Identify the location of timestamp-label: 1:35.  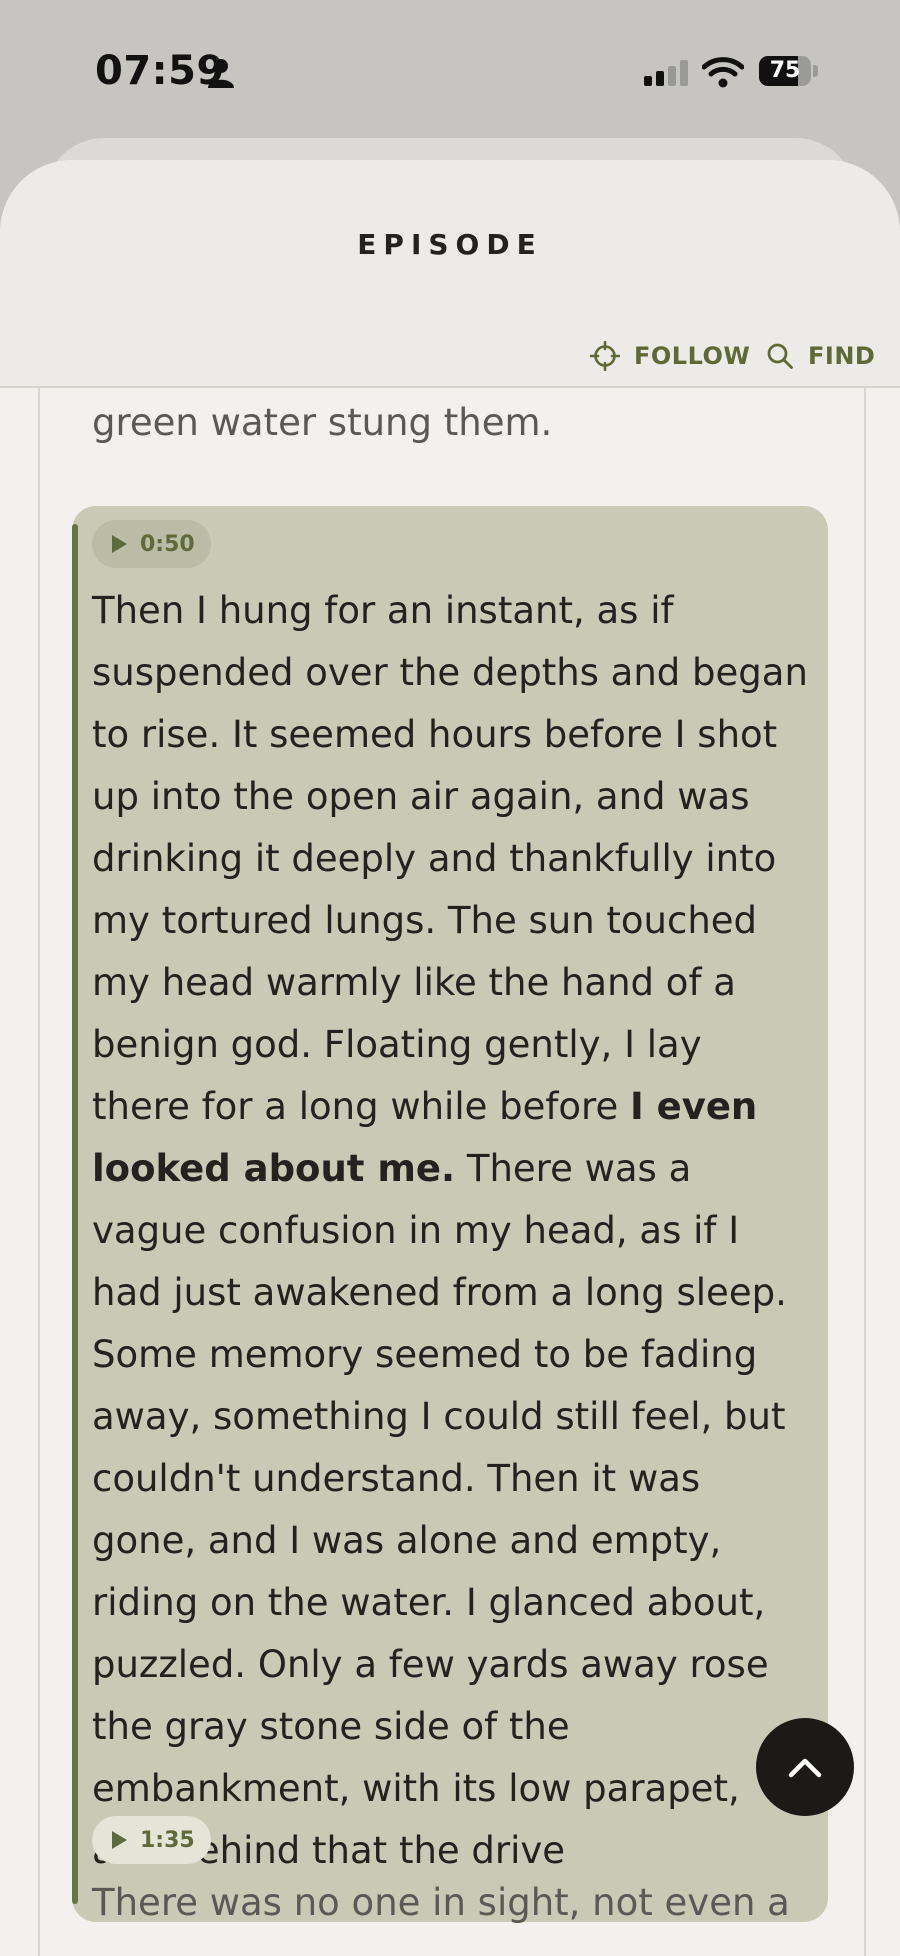
(167, 1840).